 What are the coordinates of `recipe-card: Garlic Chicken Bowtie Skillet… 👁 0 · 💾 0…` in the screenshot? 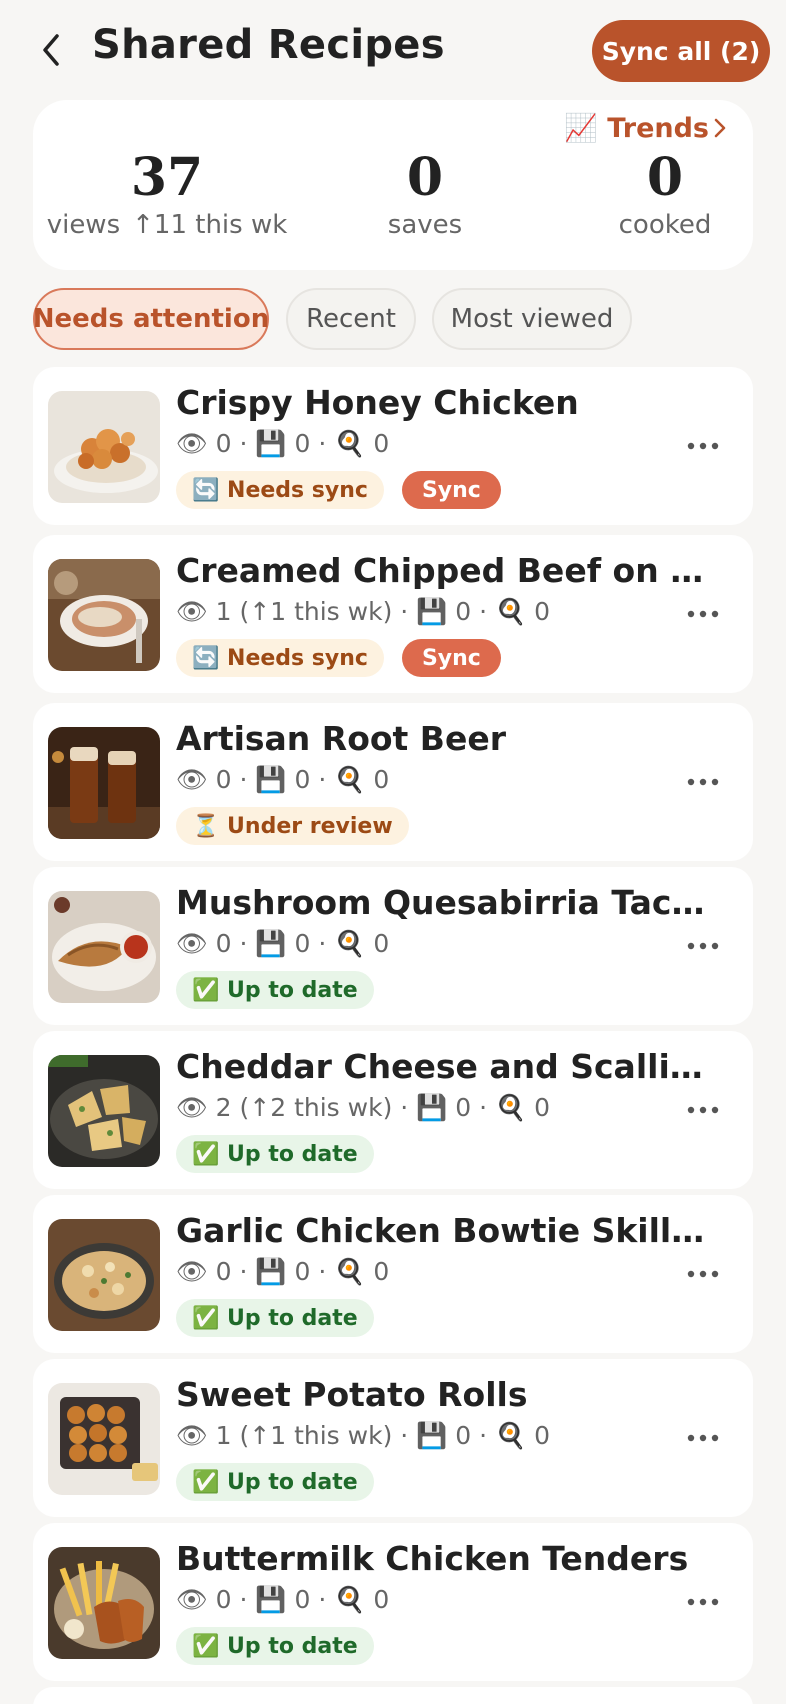 It's located at (393, 1274).